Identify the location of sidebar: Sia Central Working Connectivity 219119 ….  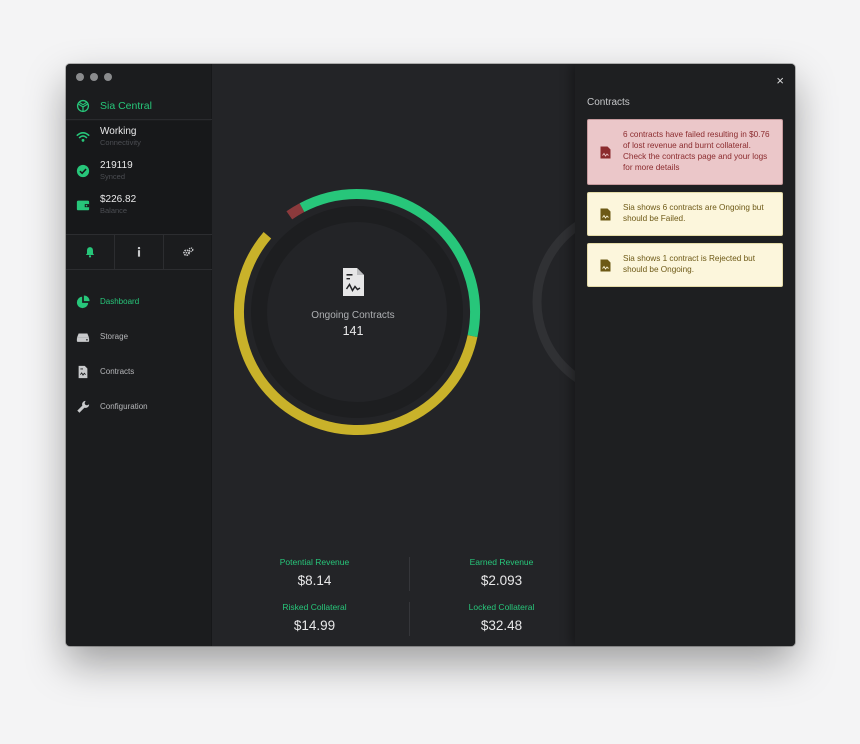
(139, 355).